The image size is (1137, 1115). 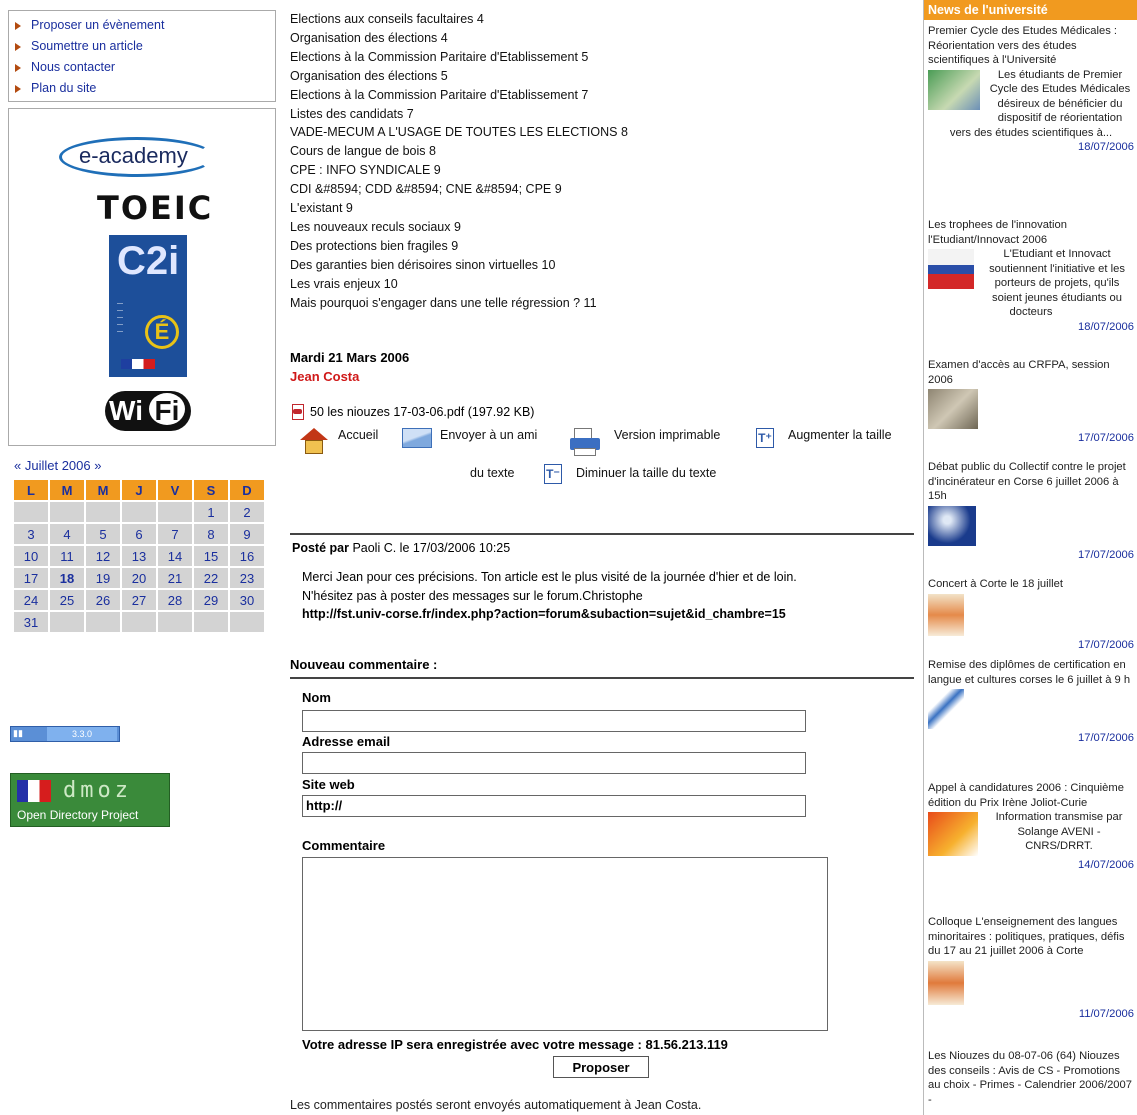 What do you see at coordinates (824, 438) in the screenshot?
I see `increase-text-link: T⁺ Augmenter la taille` at bounding box center [824, 438].